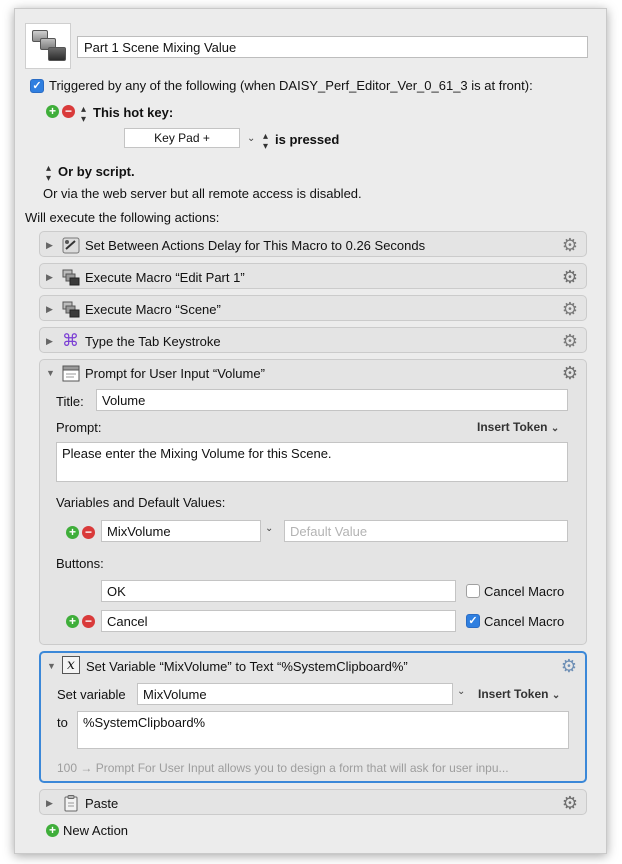  What do you see at coordinates (313, 802) in the screenshot?
I see `action-paste: ▶ Paste ⚙` at bounding box center [313, 802].